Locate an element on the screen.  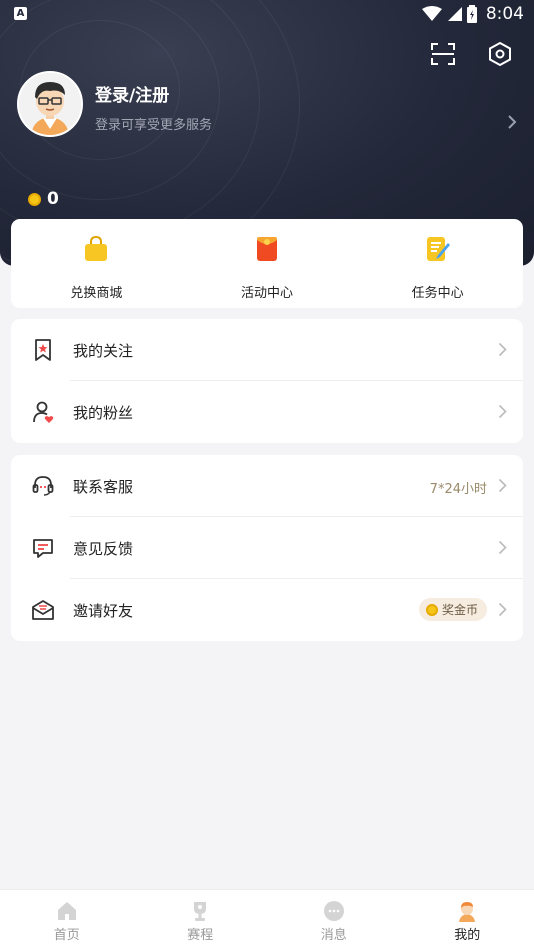
menu-item-invite-friends: 邀请好友 奖金币 is located at coordinates (267, 610).